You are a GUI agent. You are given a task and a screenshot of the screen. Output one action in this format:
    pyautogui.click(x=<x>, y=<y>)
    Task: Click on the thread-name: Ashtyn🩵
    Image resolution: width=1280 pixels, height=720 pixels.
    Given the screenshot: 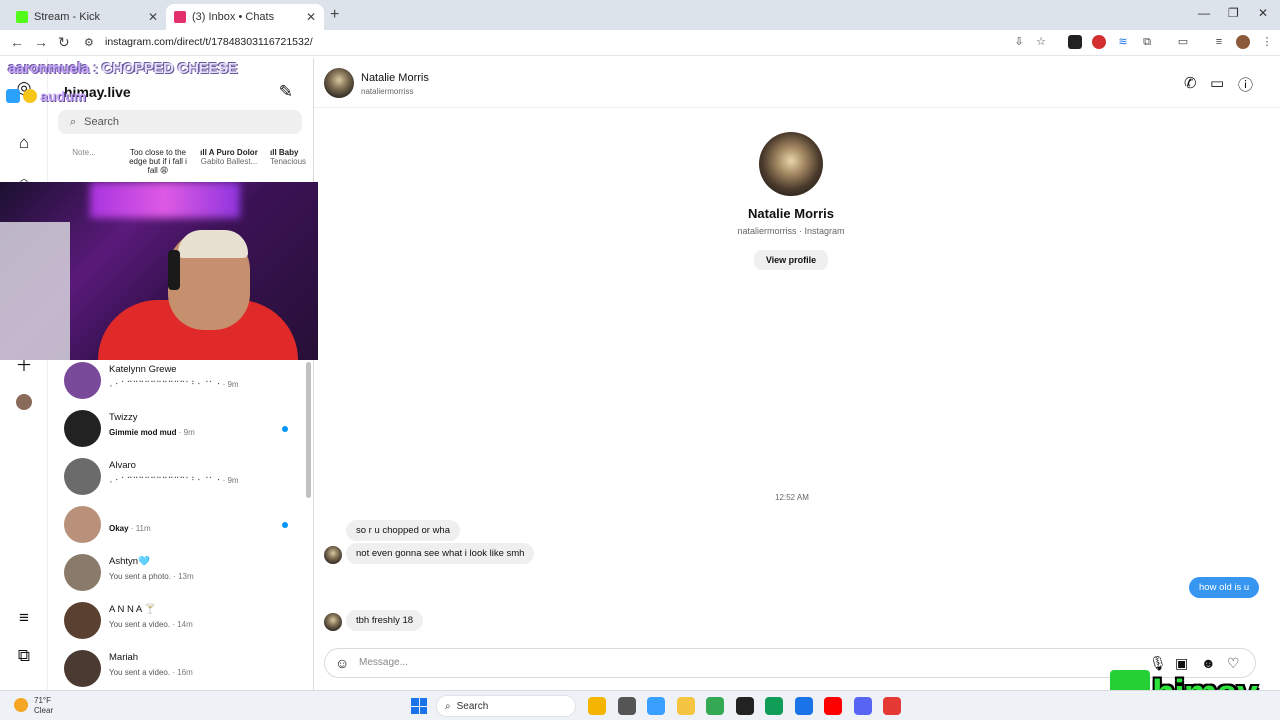 What is the action you would take?
    pyautogui.click(x=129, y=561)
    